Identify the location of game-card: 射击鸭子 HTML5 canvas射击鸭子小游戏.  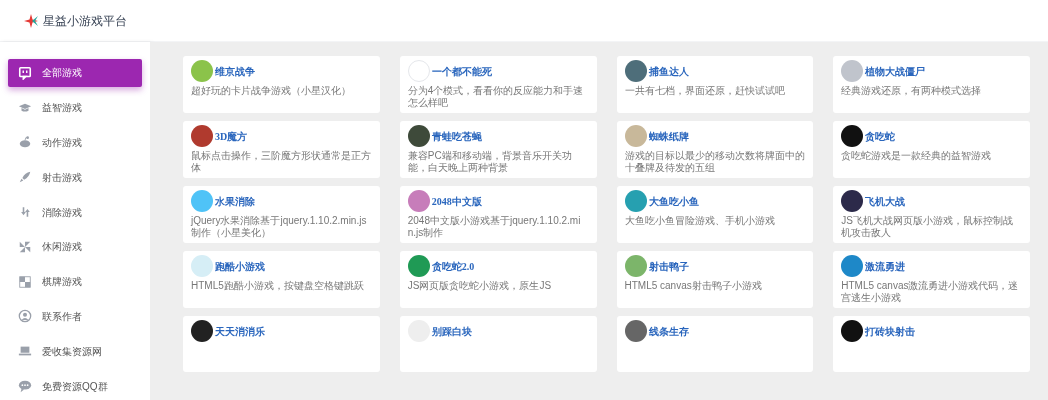
(715, 279).